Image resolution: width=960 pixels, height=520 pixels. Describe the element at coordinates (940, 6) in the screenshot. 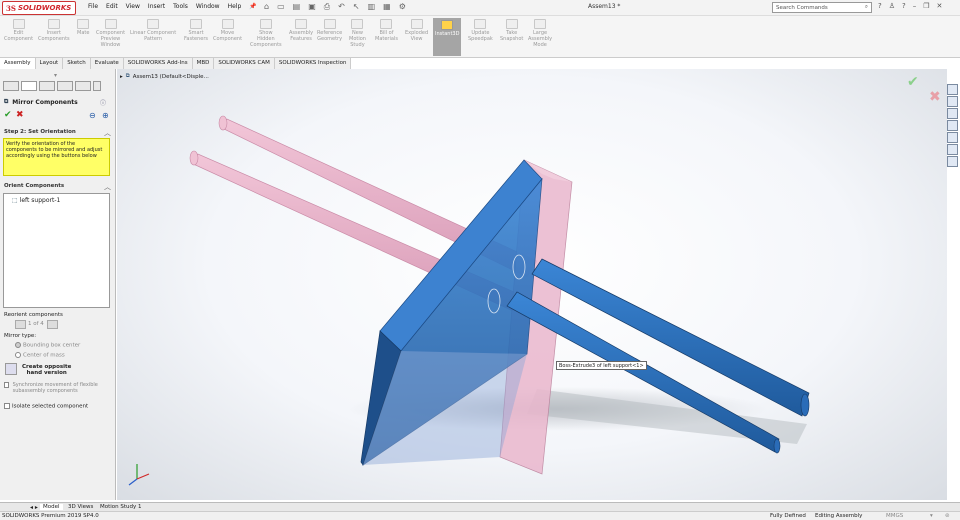

I see `close-icon: ✕` at that location.